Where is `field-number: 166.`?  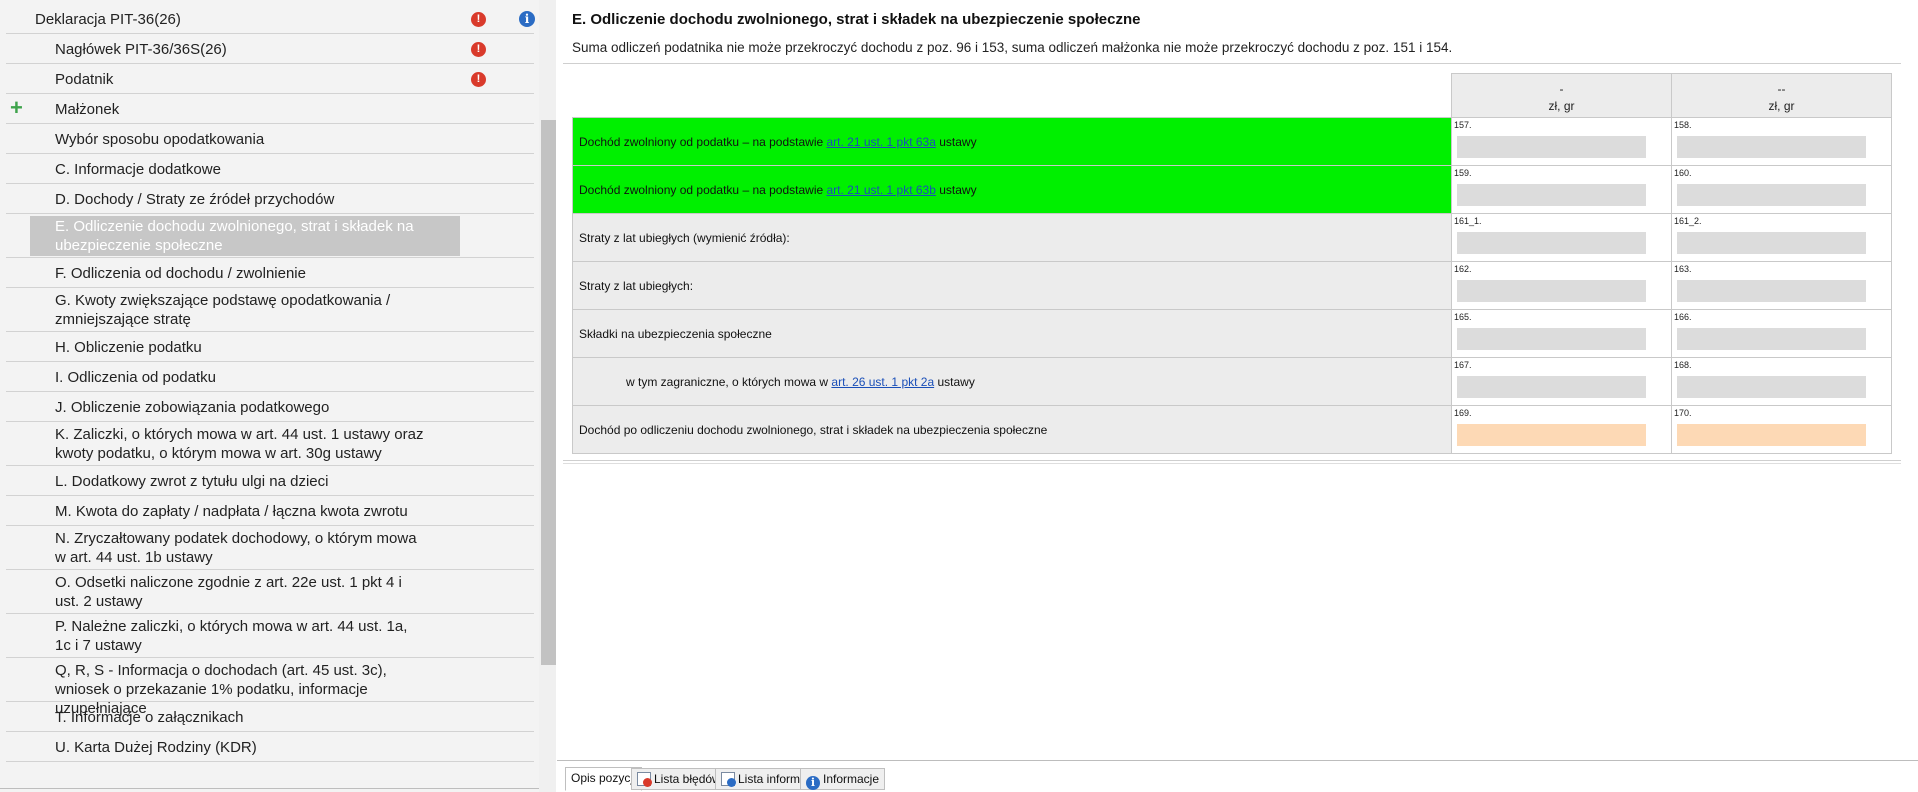
field-number: 166. is located at coordinates (1683, 317).